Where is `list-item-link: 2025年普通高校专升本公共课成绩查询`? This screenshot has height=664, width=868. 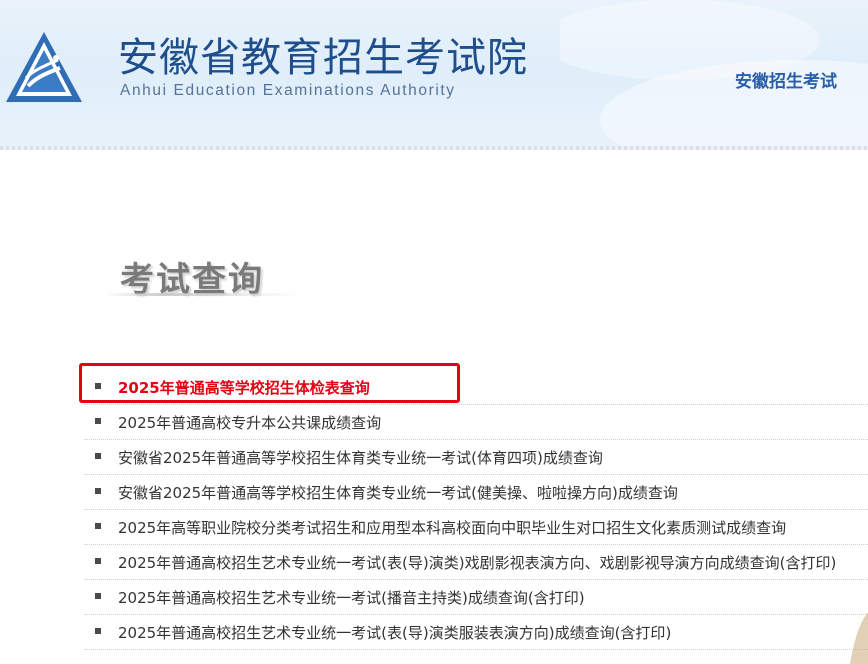
list-item-link: 2025年普通高校专升本公共课成绩查询 is located at coordinates (249, 422).